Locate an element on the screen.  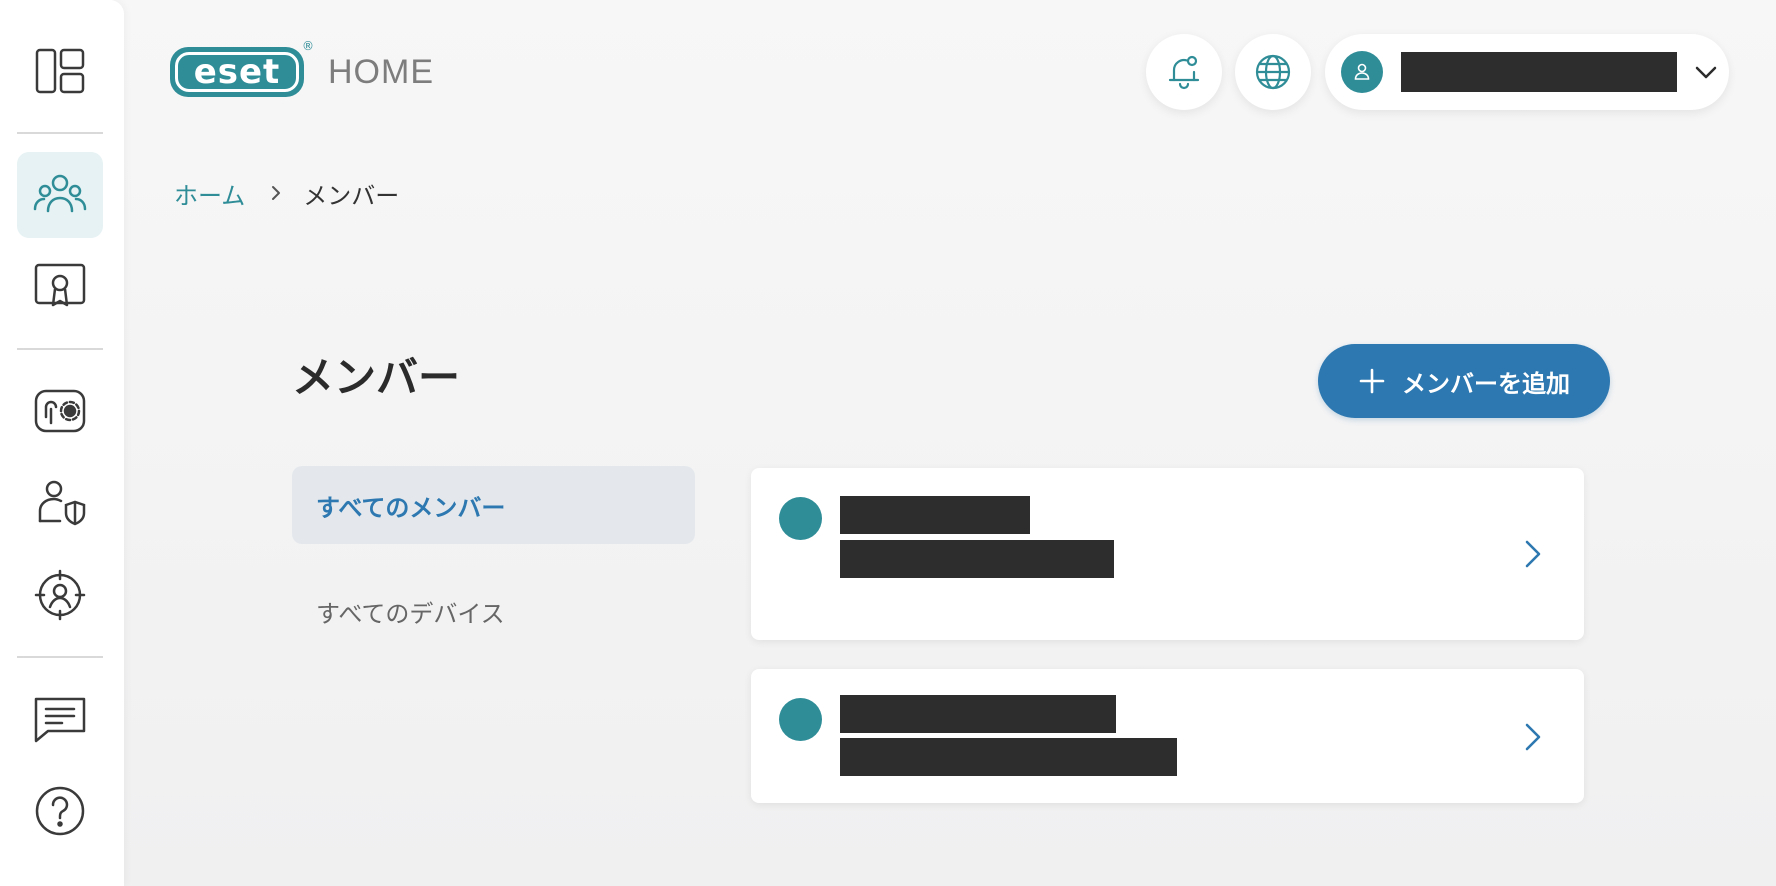
license-button is located at coordinates (60, 287).